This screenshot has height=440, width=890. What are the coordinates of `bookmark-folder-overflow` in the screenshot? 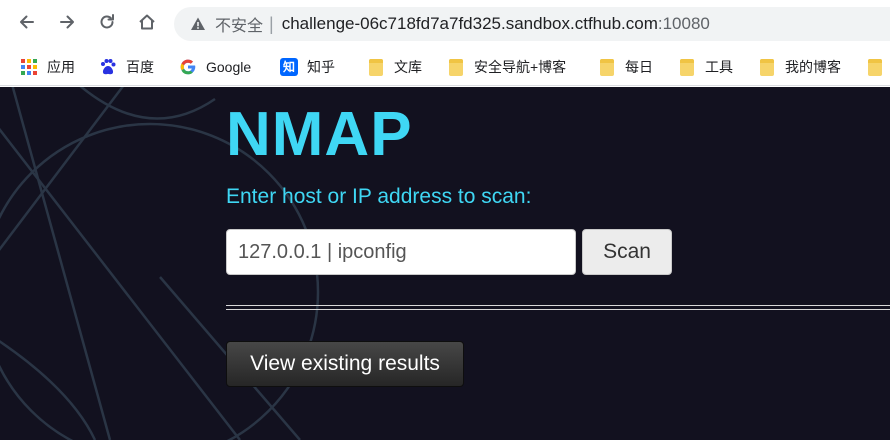 It's located at (878, 67).